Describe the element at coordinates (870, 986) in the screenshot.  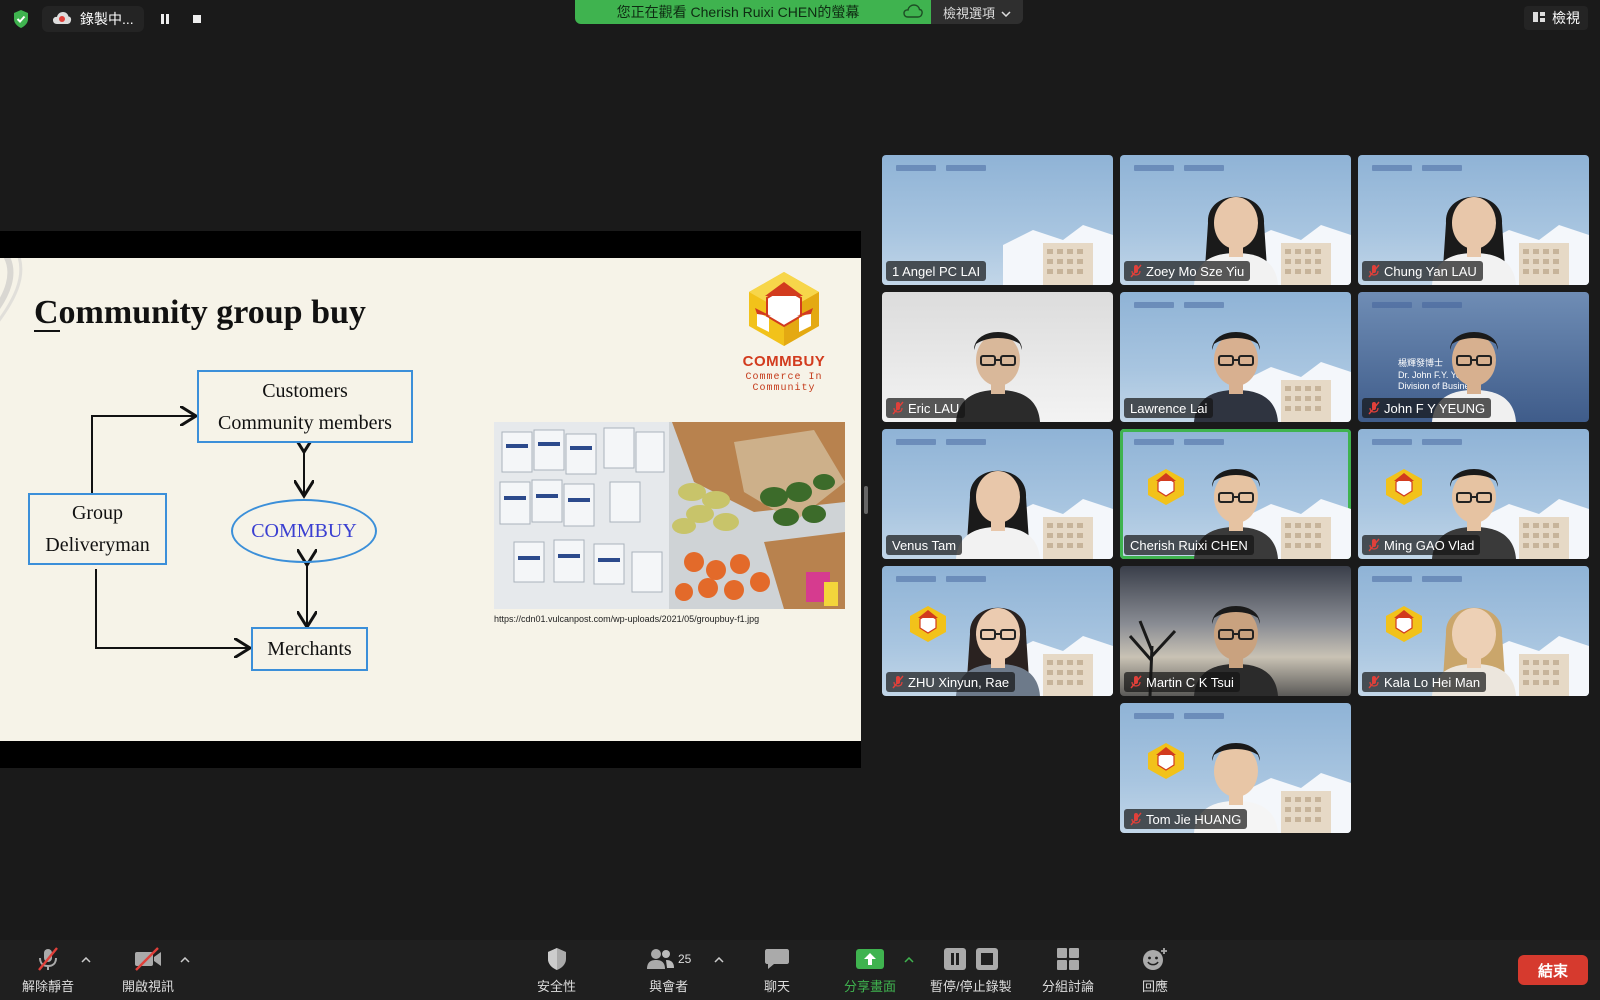
I see `share-screen-label: 分享畫面` at that location.